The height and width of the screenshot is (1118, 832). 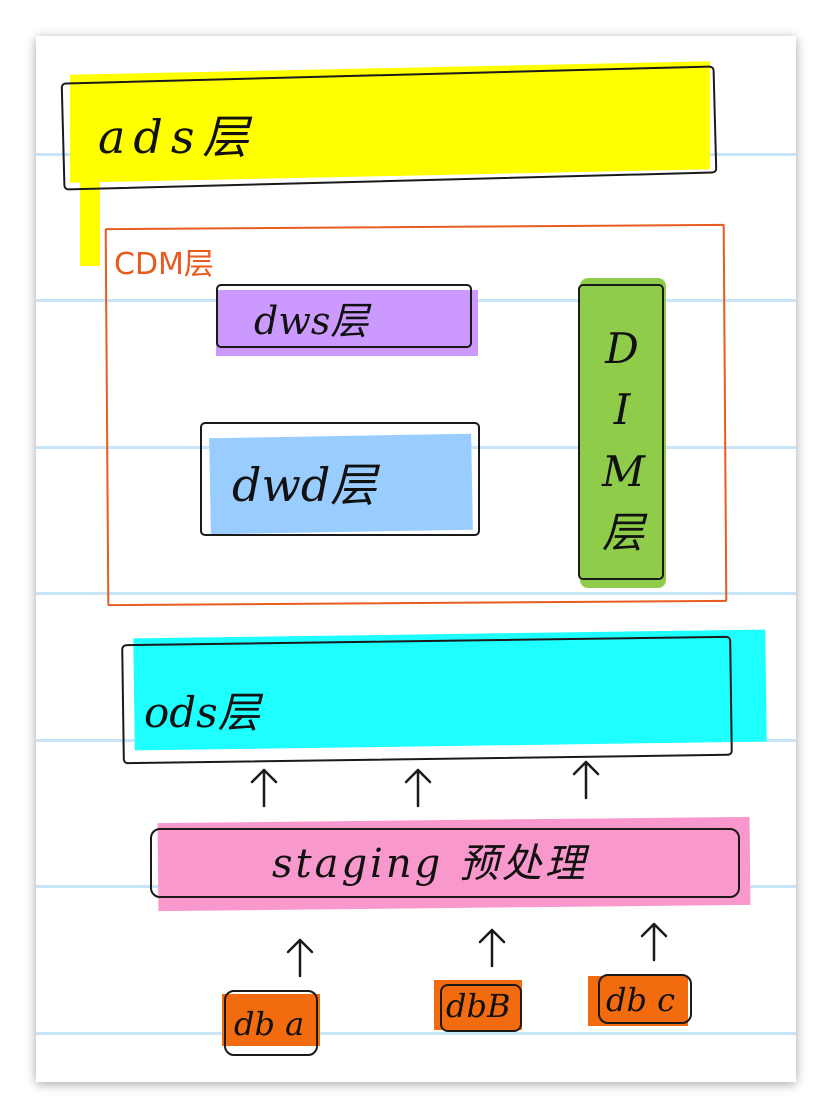 What do you see at coordinates (177, 137) in the screenshot?
I see `ads-label: ads层` at bounding box center [177, 137].